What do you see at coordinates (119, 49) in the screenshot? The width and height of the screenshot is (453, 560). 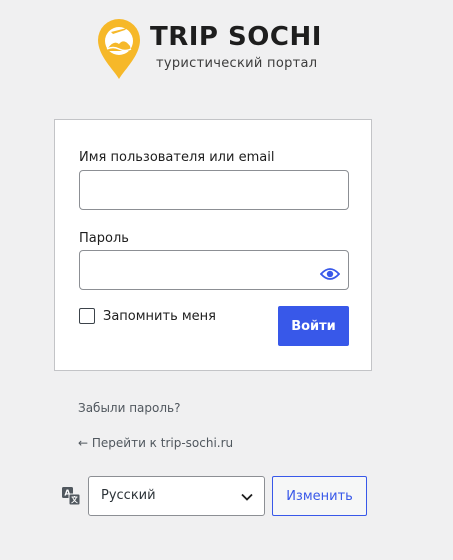 I see `map-pin-logo-icon` at bounding box center [119, 49].